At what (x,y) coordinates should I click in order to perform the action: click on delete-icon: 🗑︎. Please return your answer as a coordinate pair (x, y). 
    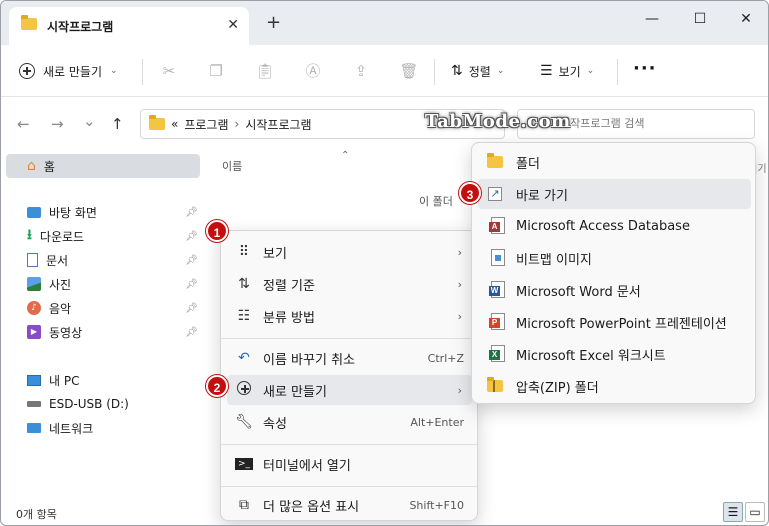
    Looking at the image, I should click on (409, 71).